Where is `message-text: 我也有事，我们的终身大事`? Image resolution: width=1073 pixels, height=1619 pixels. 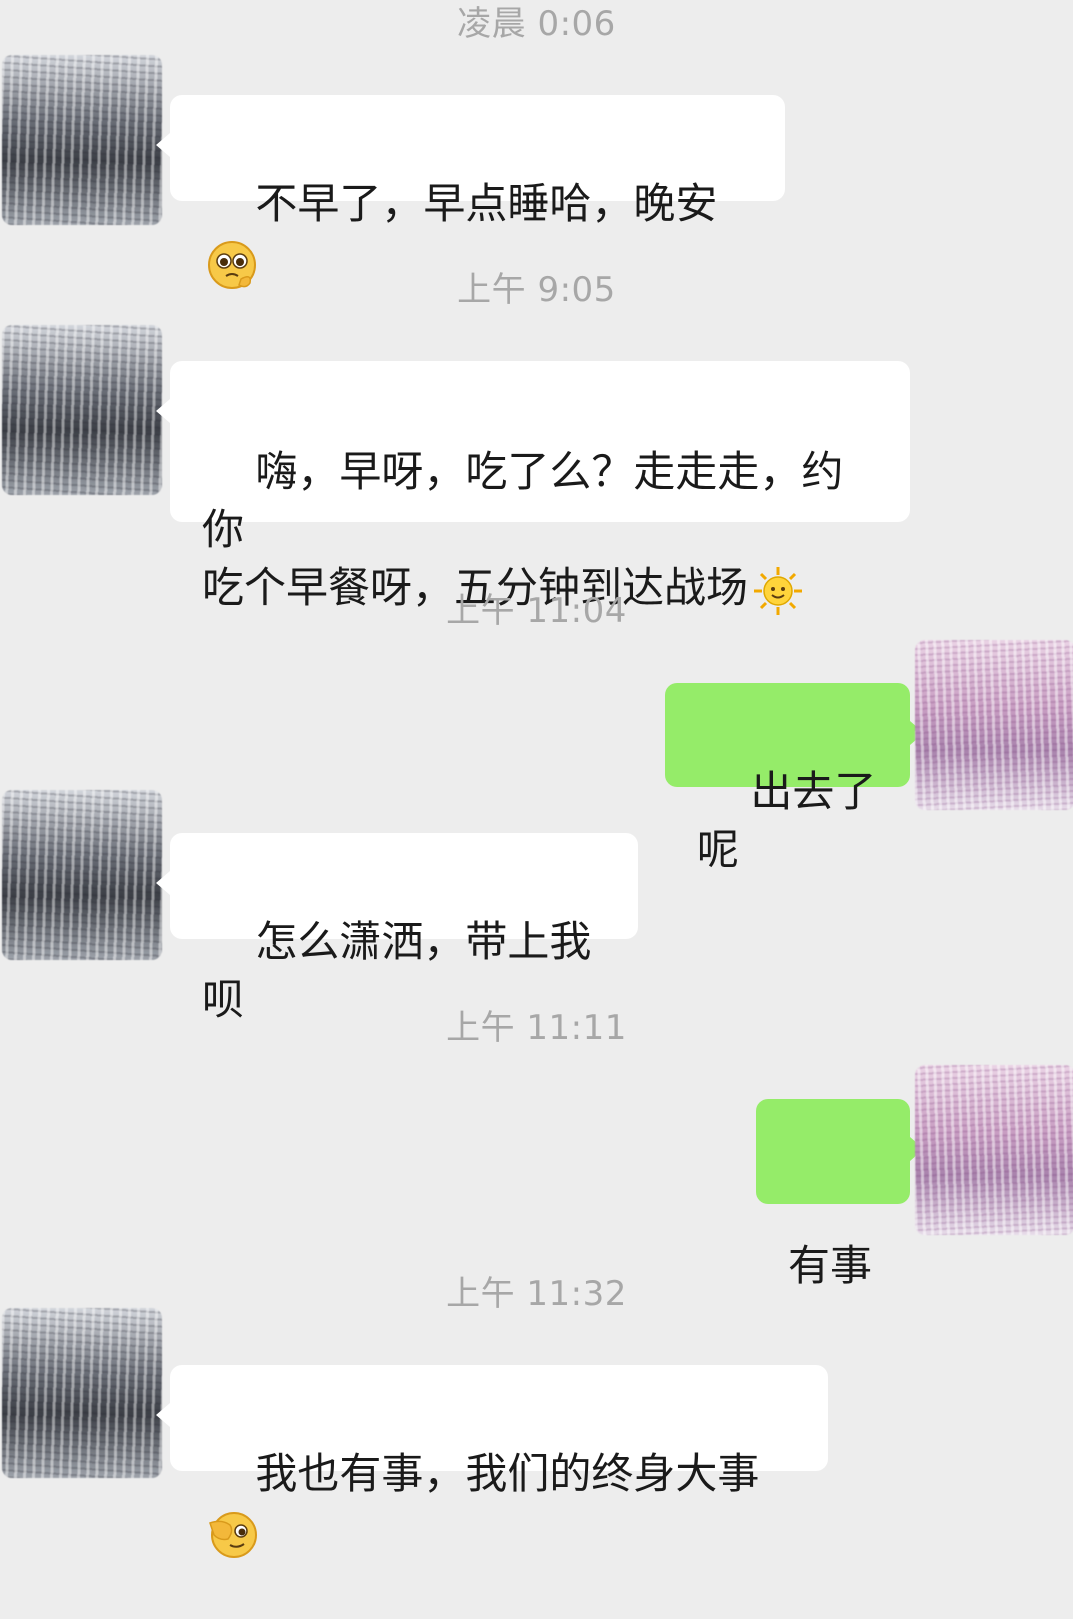 message-text: 我也有事，我们的终身大事 is located at coordinates (507, 1473).